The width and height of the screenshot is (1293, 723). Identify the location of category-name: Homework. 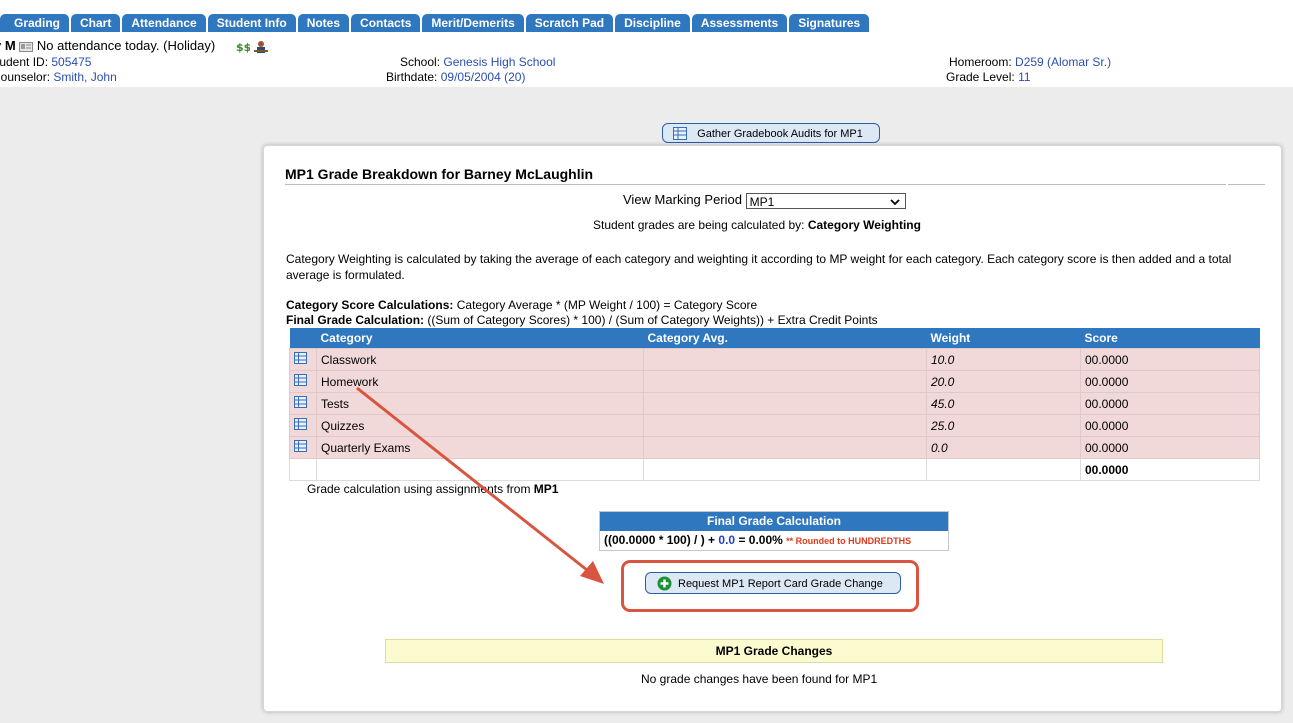
(480, 381).